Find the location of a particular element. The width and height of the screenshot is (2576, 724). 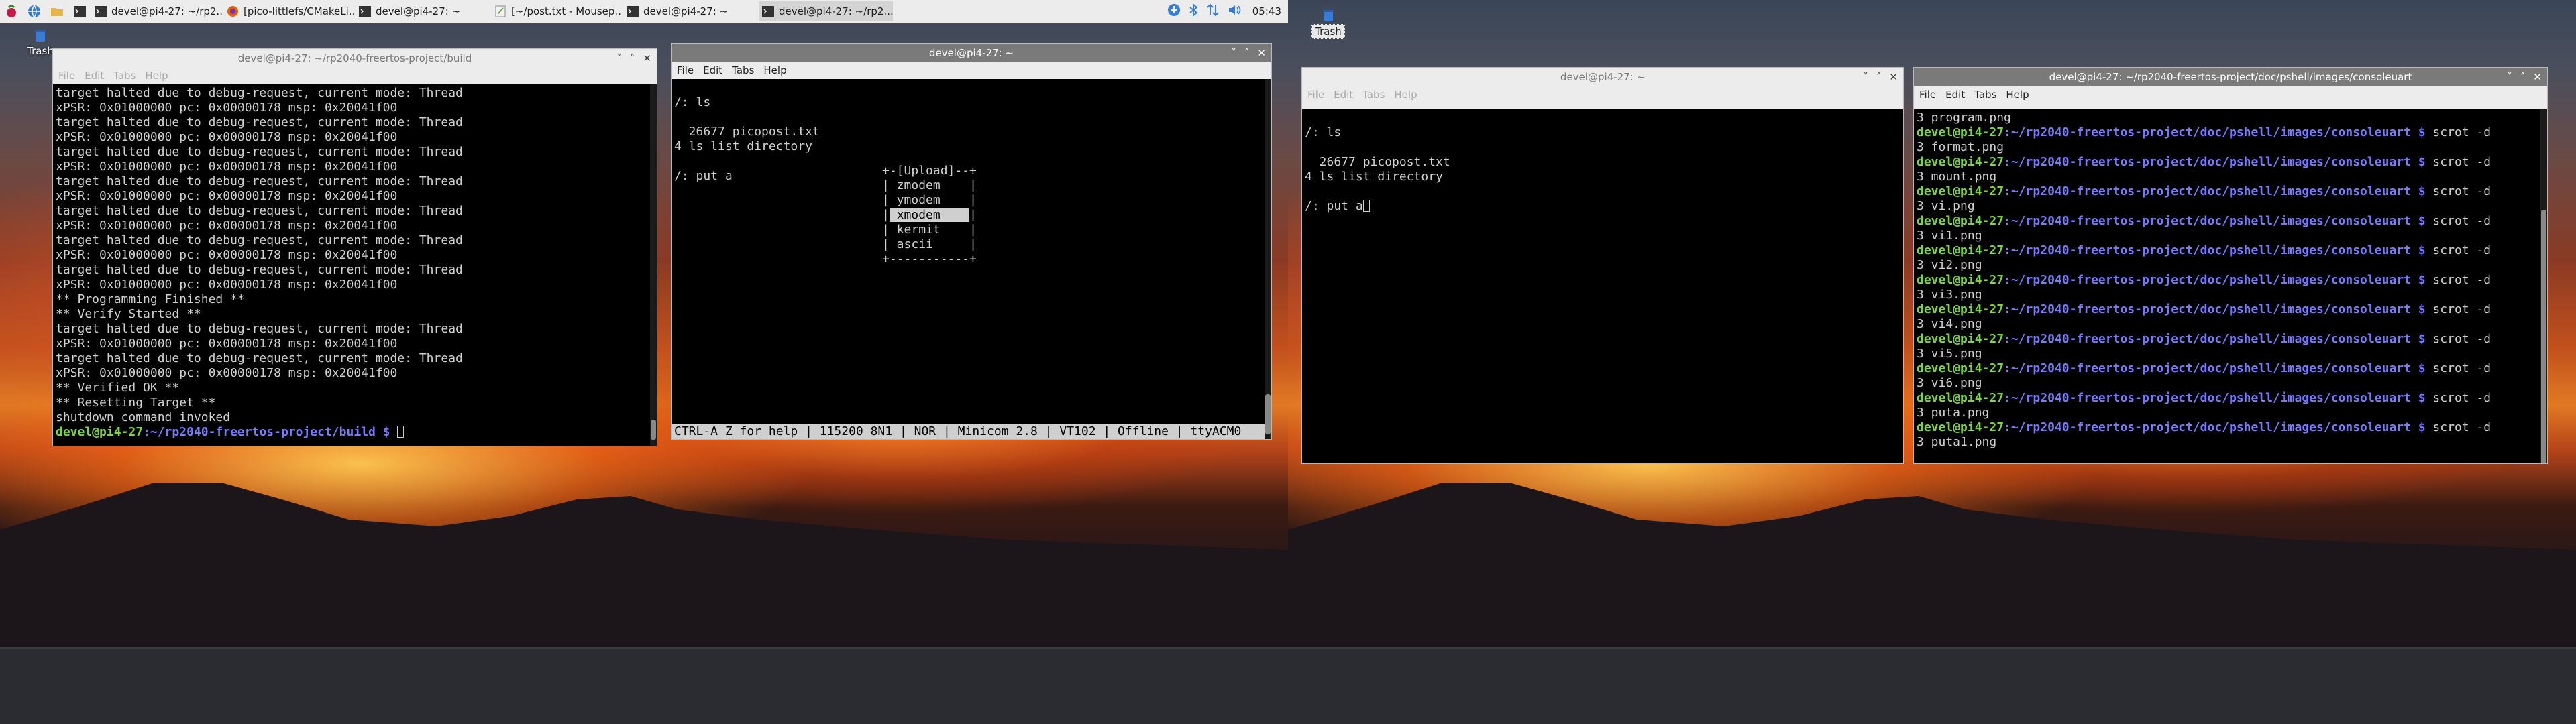

minicom-line: 4 ls list directory is located at coordinates (743, 146).